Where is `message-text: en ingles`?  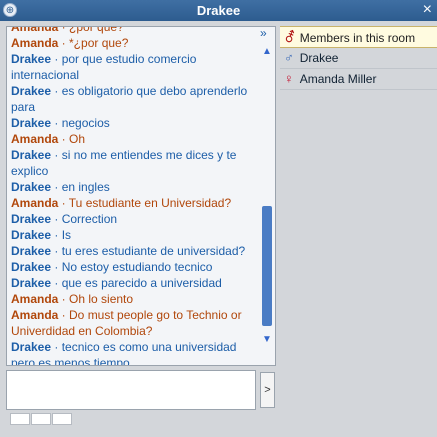 message-text: en ingles is located at coordinates (85, 187).